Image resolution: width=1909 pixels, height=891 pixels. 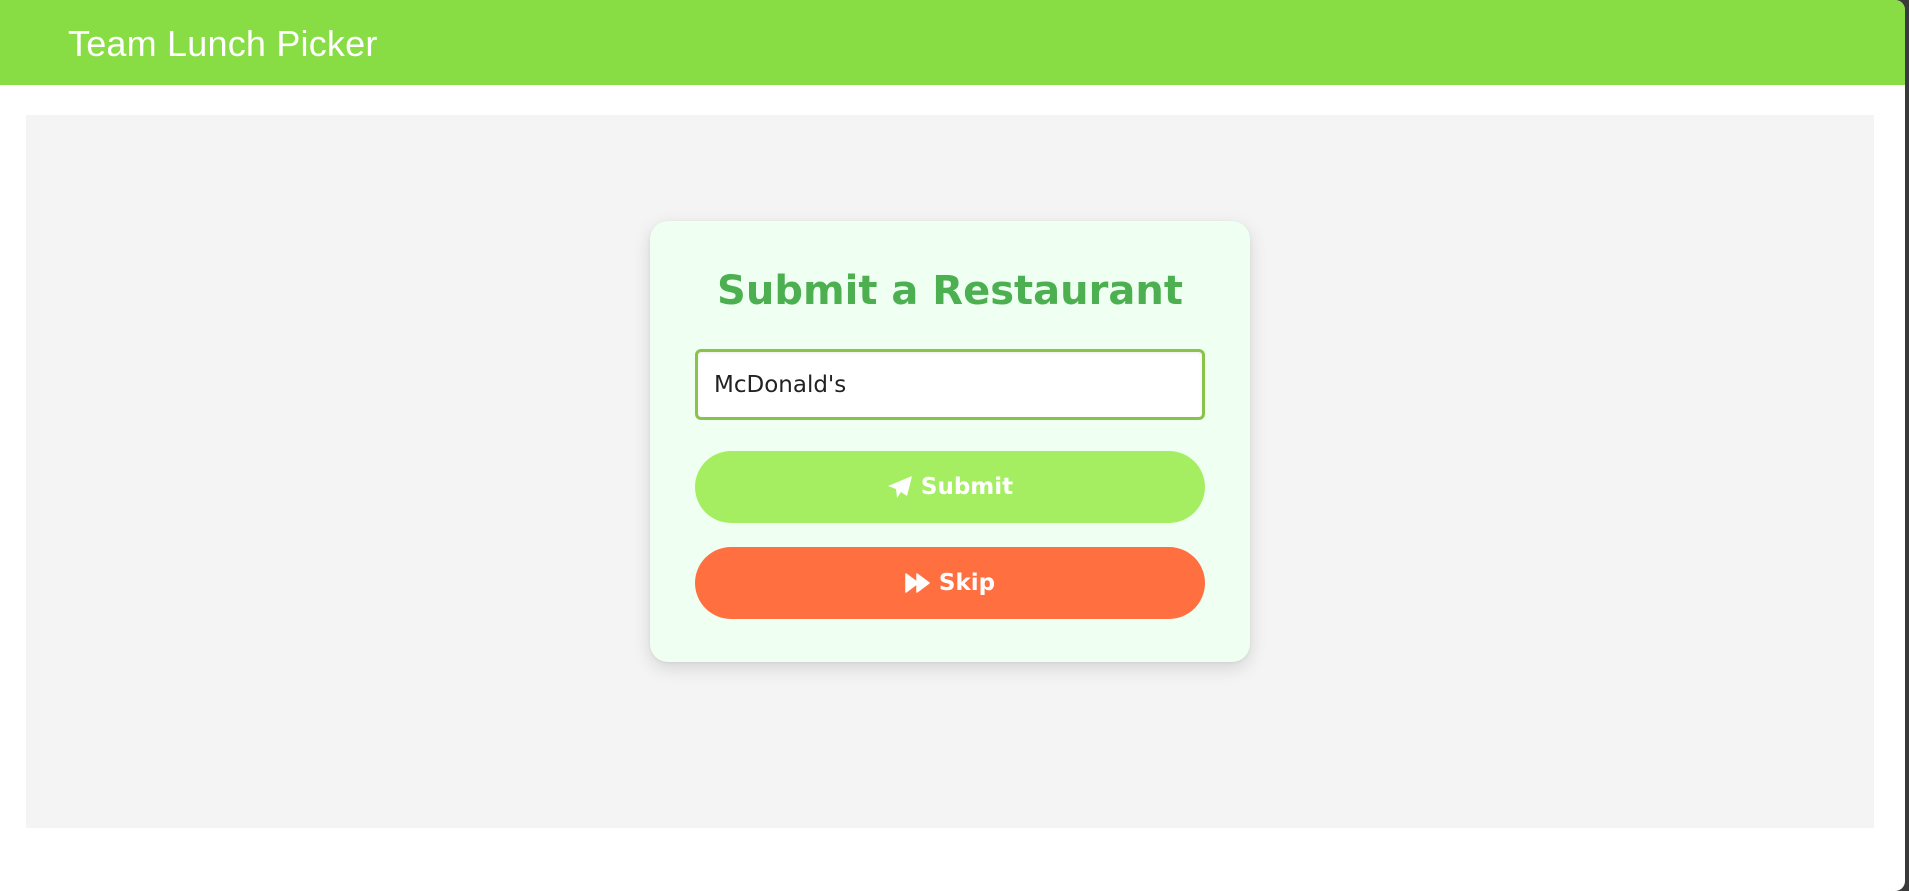 I want to click on restaurant-name-input, so click(x=950, y=384).